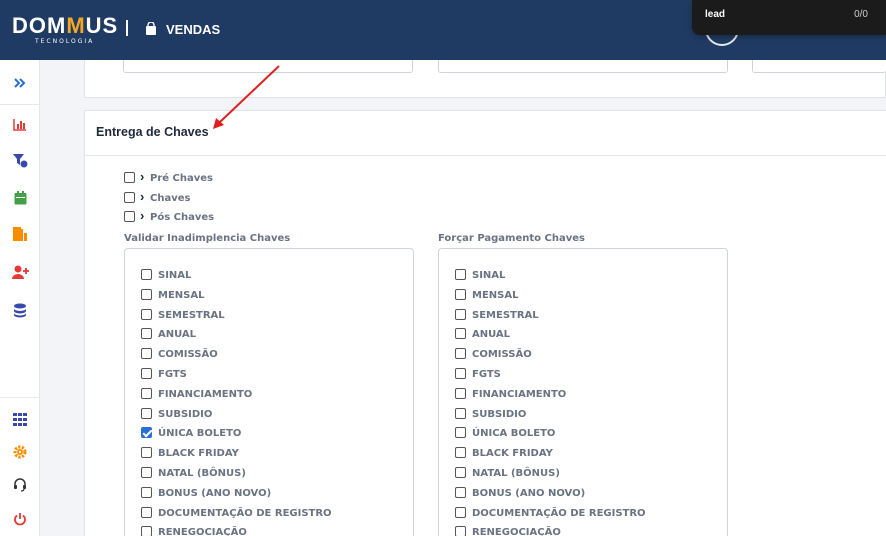 Image resolution: width=886 pixels, height=536 pixels. What do you see at coordinates (559, 513) in the screenshot?
I see `forcar-option-label: DOCUMENTAÇÃO DE REGISTRO` at bounding box center [559, 513].